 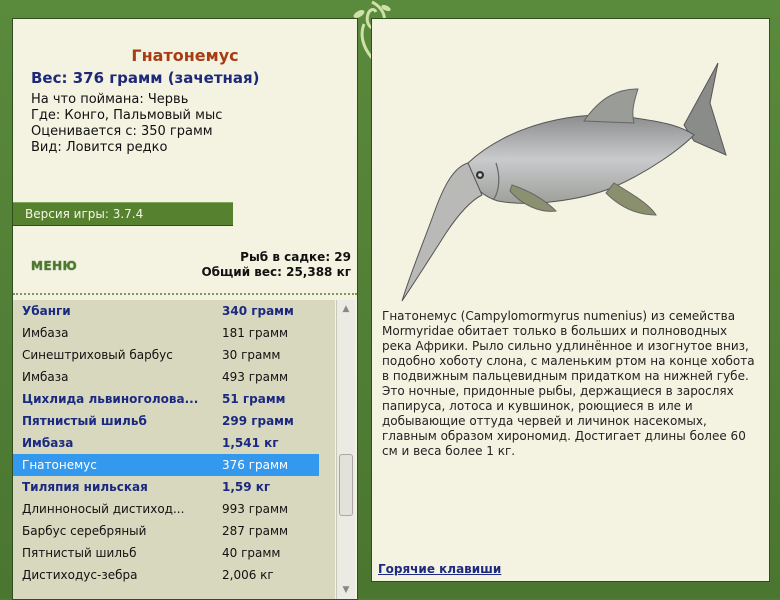 I want to click on catch-row: Цихлида львиноголова... 51 грамм, so click(x=166, y=399).